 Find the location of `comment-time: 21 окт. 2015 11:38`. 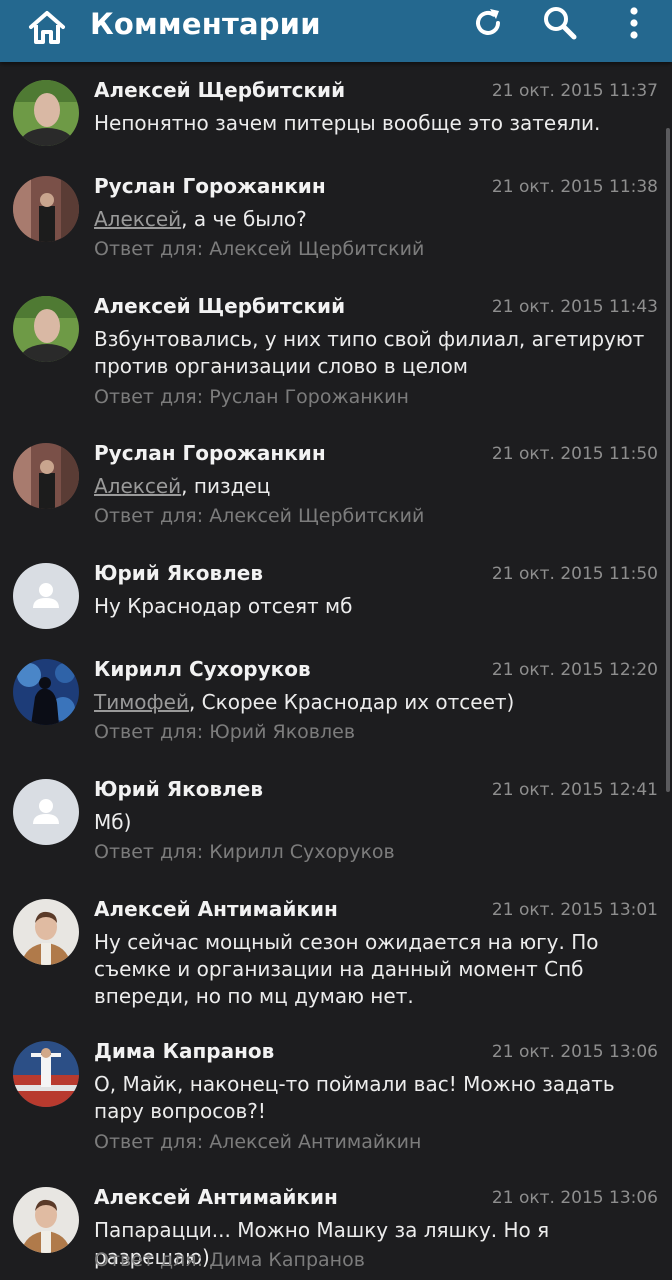

comment-time: 21 окт. 2015 11:38 is located at coordinates (574, 187).